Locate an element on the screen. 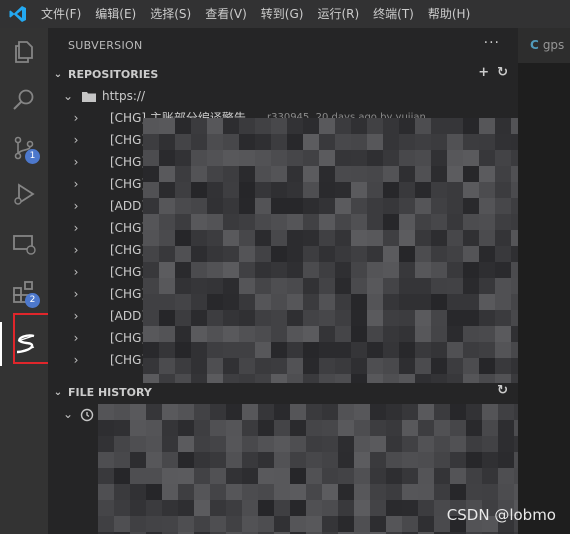 Image resolution: width=570 pixels, height=534 pixels. menu-edit: 编辑(E) is located at coordinates (115, 14).